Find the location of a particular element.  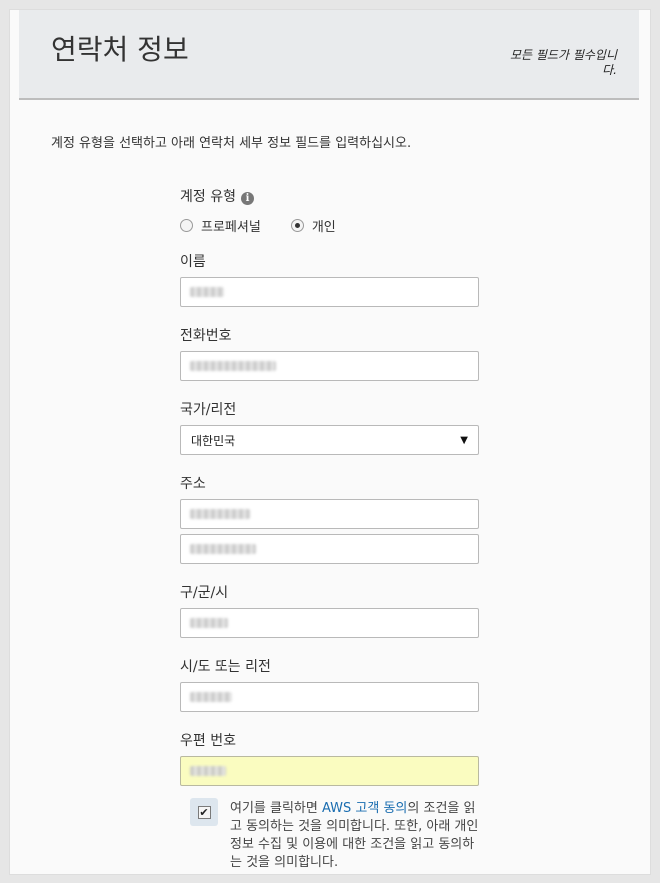

radio-personal-label: 개인 is located at coordinates (323, 227).